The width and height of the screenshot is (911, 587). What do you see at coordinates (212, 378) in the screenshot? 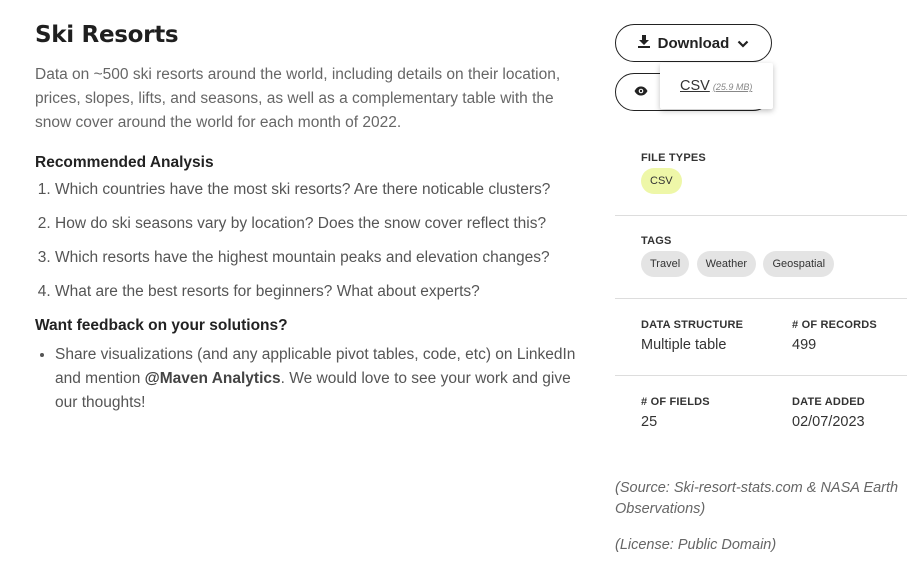
I see `linkedin-mention: @Maven Analytics` at bounding box center [212, 378].